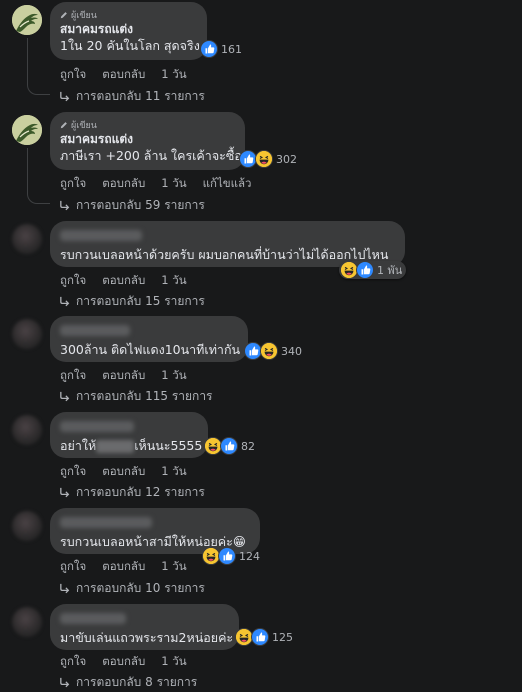 The width and height of the screenshot is (522, 692). What do you see at coordinates (140, 301) in the screenshot?
I see `replies-count-label: การตอบกลับ 15 รายการ` at bounding box center [140, 301].